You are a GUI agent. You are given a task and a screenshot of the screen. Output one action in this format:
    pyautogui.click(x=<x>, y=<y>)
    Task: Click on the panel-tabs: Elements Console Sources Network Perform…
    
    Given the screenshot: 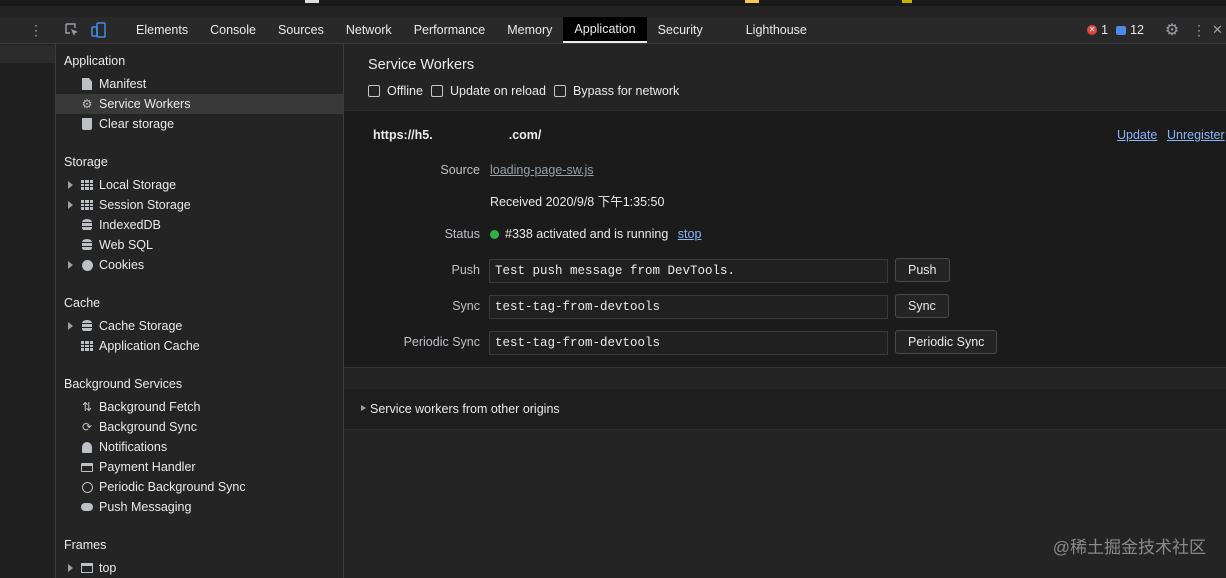 What is the action you would take?
    pyautogui.click(x=471, y=30)
    